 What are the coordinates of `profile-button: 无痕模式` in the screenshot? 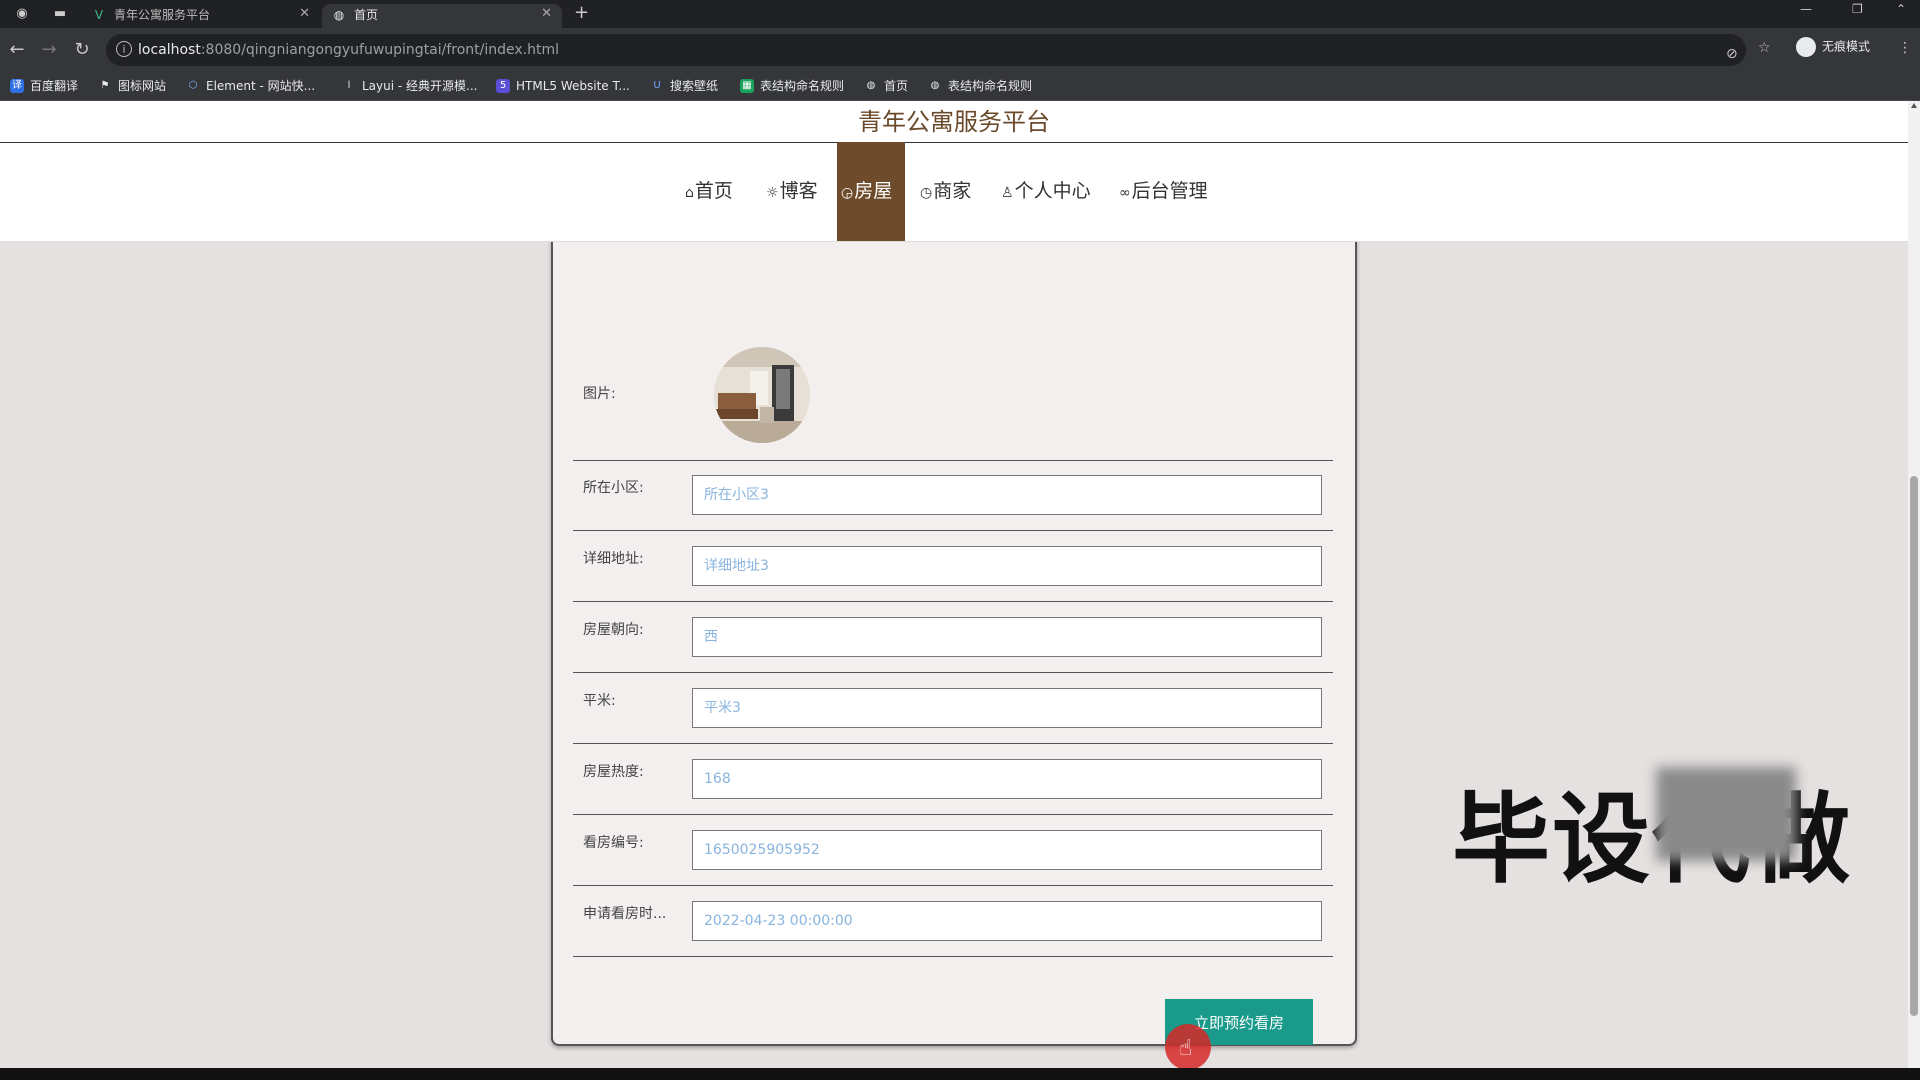 It's located at (1833, 47).